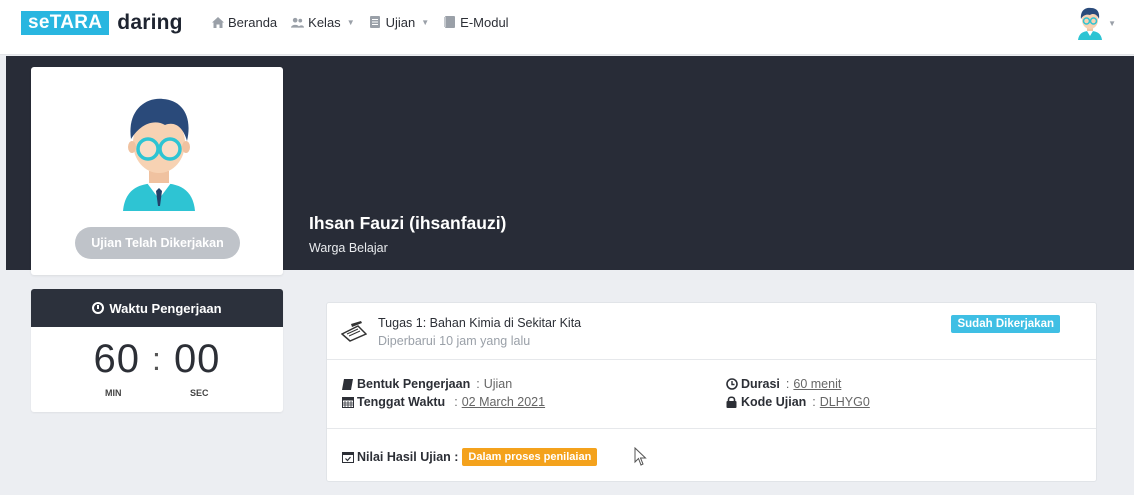 The height and width of the screenshot is (495, 1134). I want to click on document-icon, so click(375, 22).